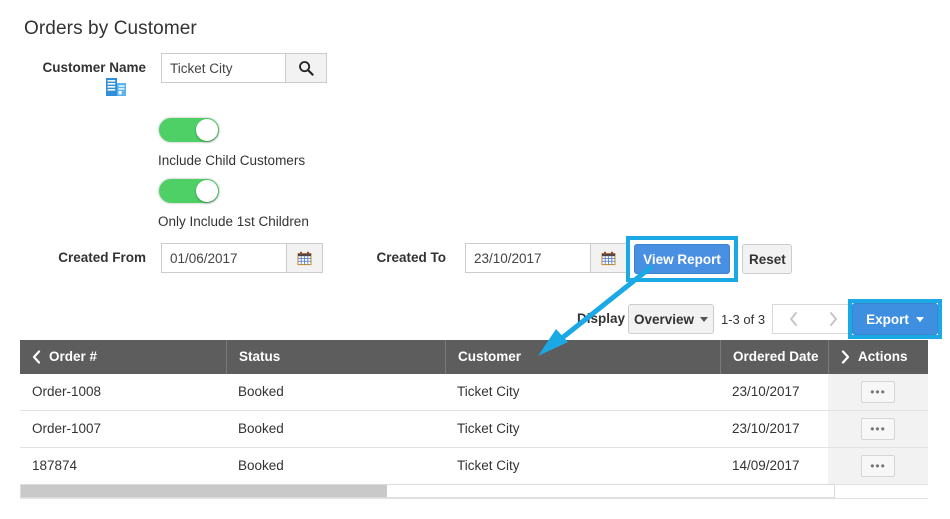  I want to click on customer-search-group, so click(244, 68).